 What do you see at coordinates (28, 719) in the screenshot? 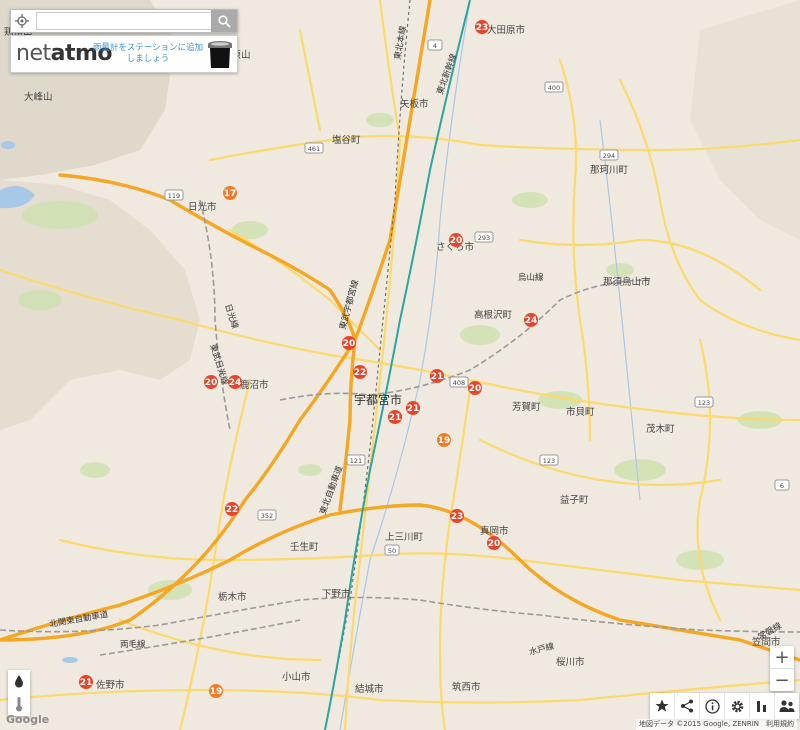
I see `google-logo: Google` at bounding box center [28, 719].